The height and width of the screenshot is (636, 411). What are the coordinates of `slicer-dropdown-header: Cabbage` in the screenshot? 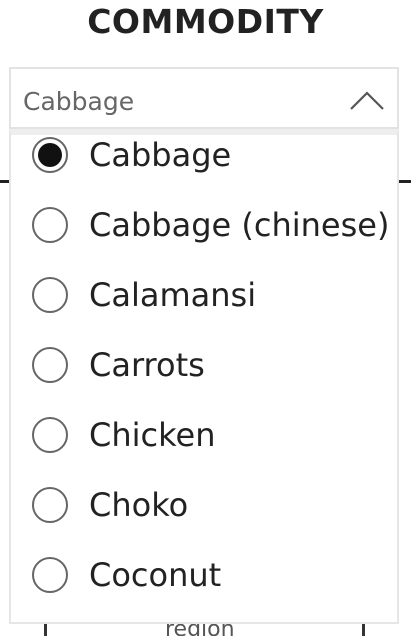 It's located at (204, 98).